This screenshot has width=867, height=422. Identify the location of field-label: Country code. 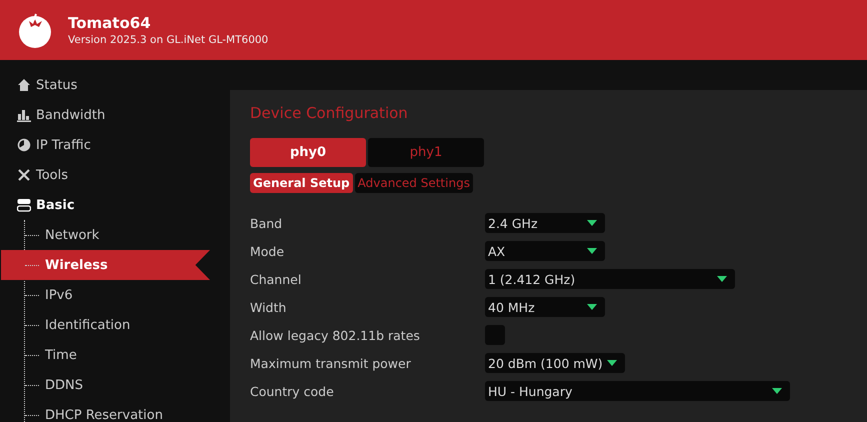
(292, 391).